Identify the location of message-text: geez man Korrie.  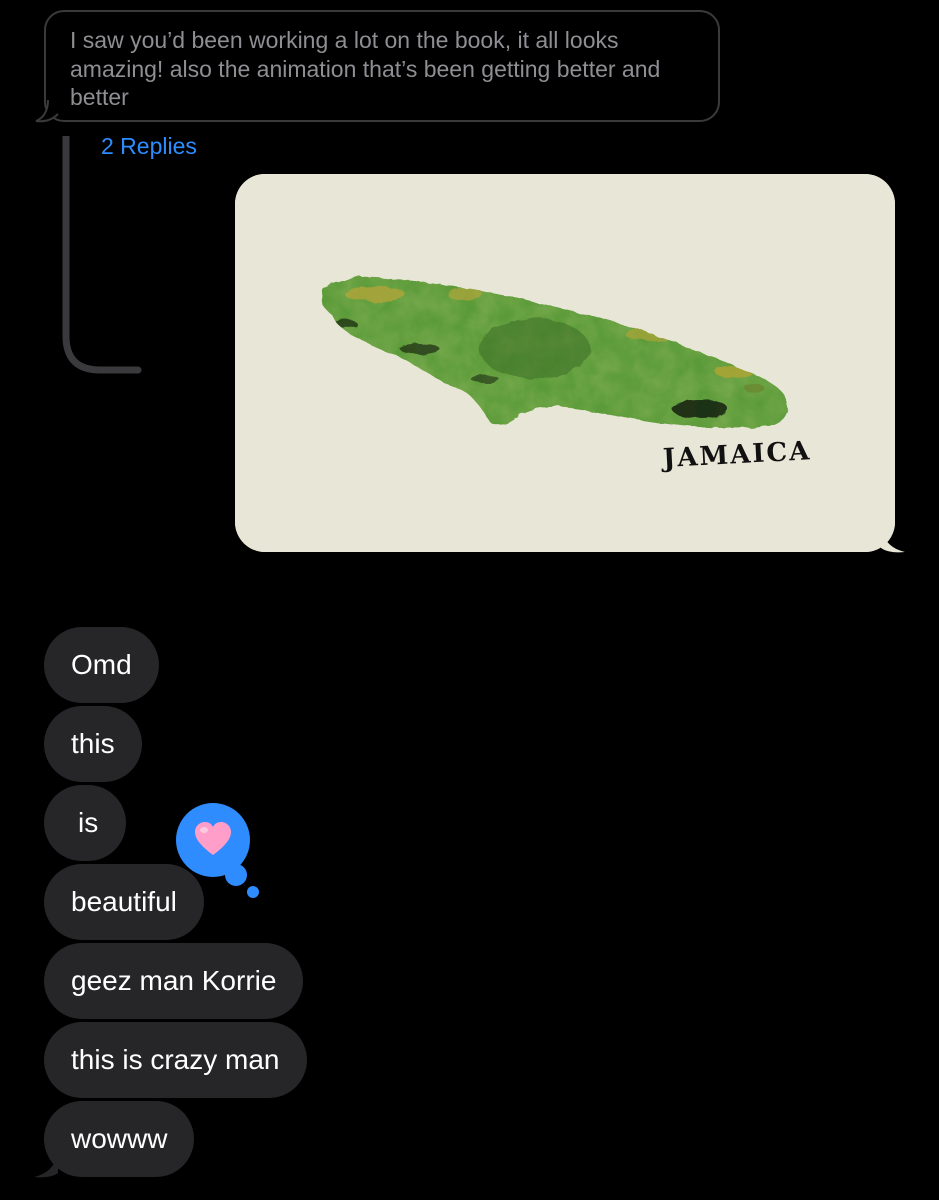
(174, 980).